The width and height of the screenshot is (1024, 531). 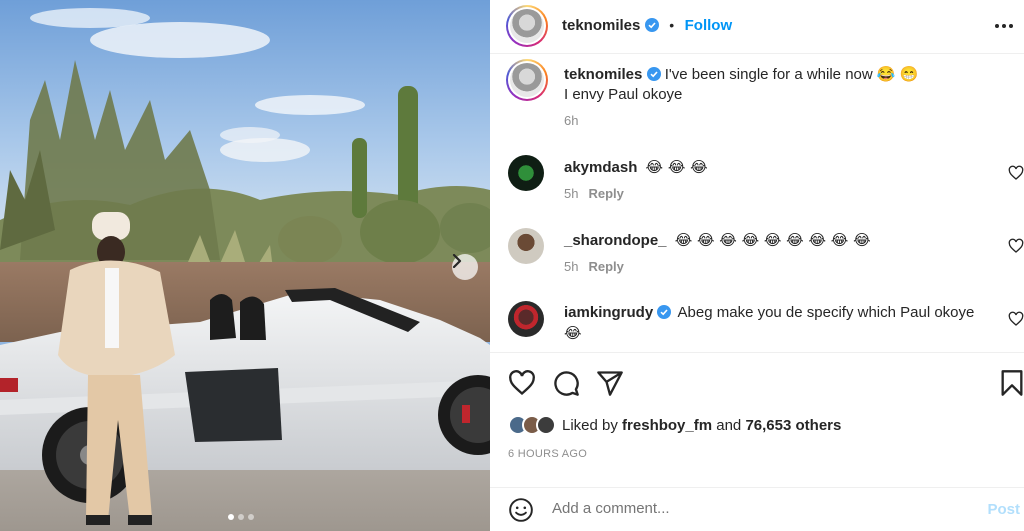 I want to click on commenter-username: akymdash, so click(x=600, y=167).